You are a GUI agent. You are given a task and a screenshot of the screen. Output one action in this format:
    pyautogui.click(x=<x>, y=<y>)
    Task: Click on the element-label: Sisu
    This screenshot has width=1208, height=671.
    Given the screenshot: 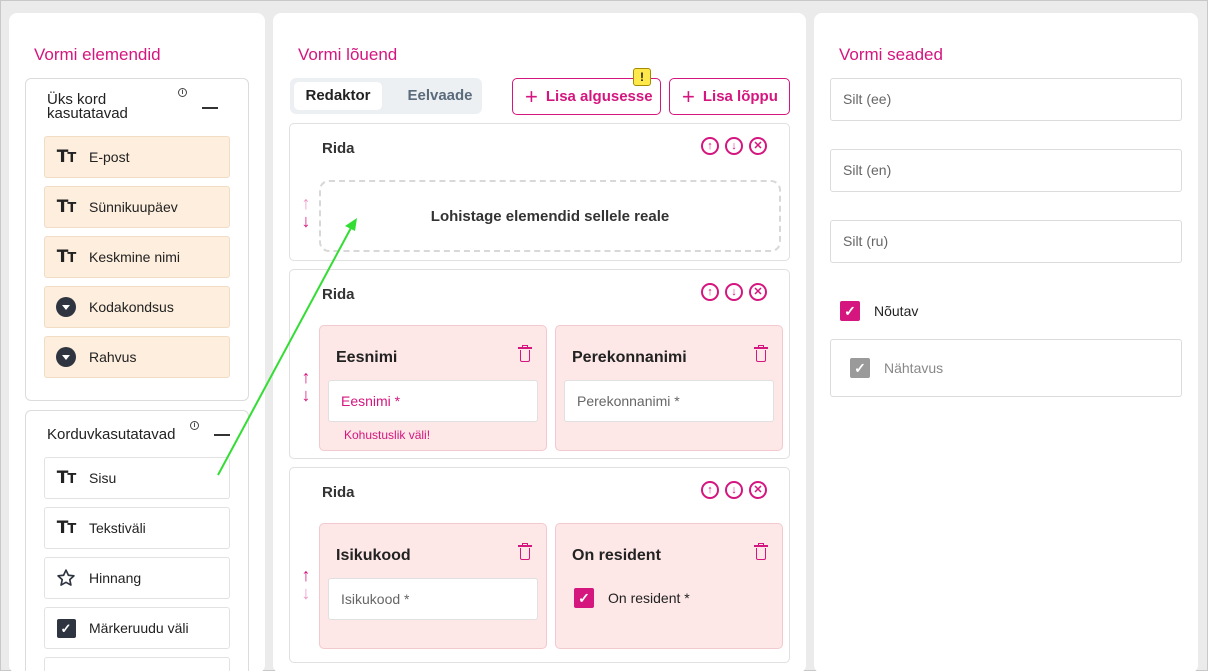 What is the action you would take?
    pyautogui.click(x=103, y=478)
    